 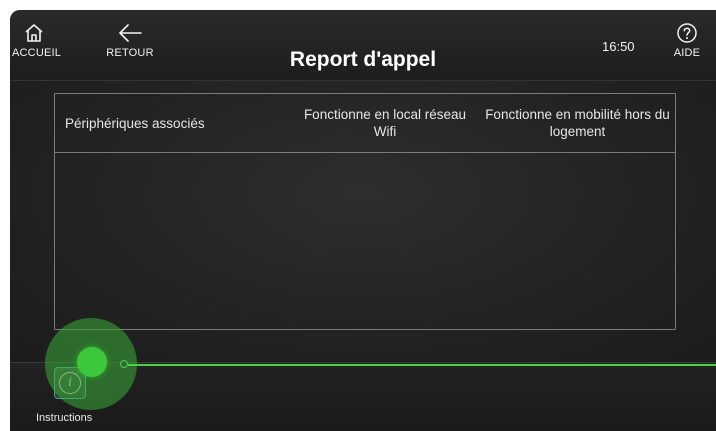 I want to click on back-label: RETOUR, so click(x=130, y=53).